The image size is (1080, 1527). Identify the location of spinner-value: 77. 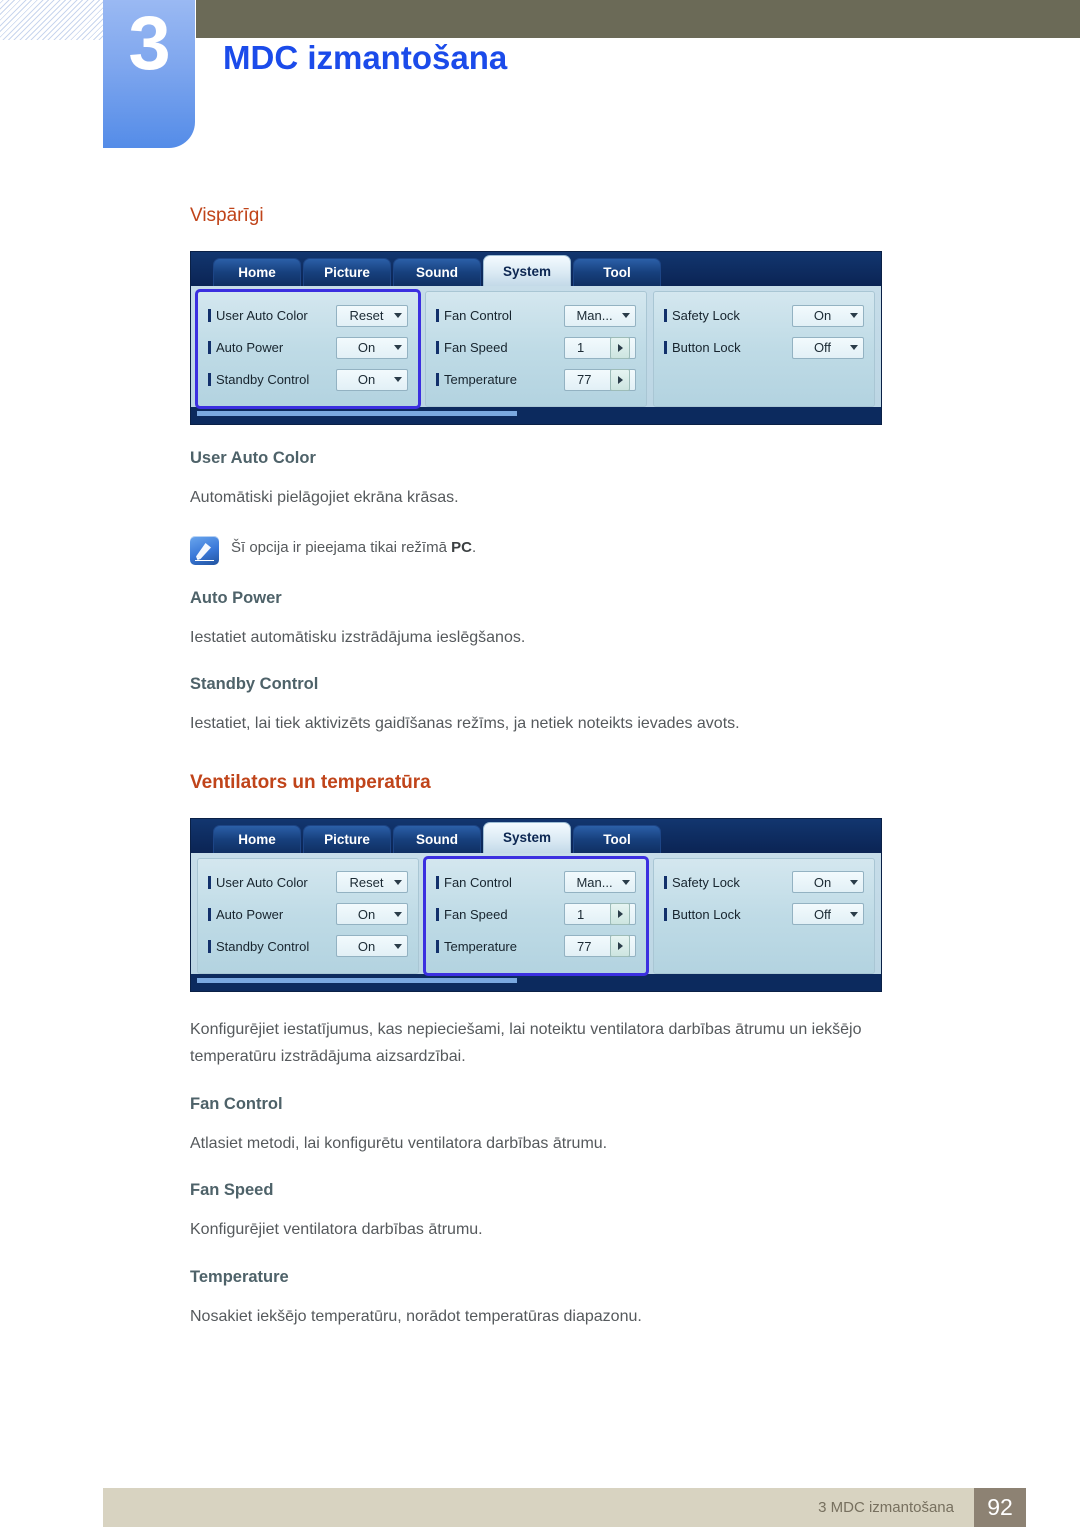
(584, 379).